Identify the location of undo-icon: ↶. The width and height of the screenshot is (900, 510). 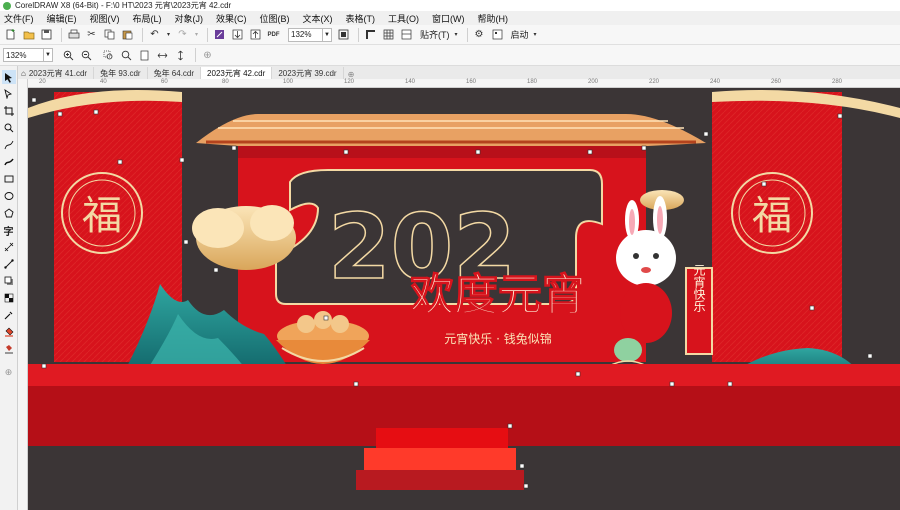
(154, 34).